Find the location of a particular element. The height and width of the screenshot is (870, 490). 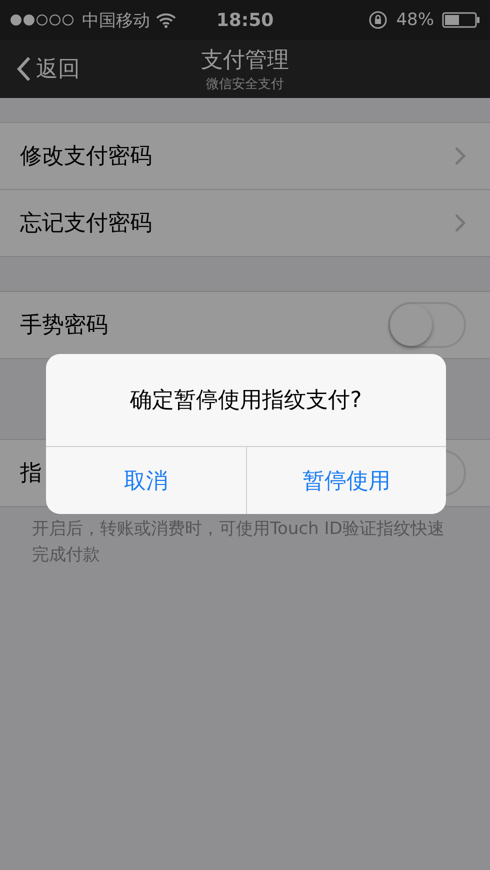

settings-row: 修改支付密码 is located at coordinates (245, 156).